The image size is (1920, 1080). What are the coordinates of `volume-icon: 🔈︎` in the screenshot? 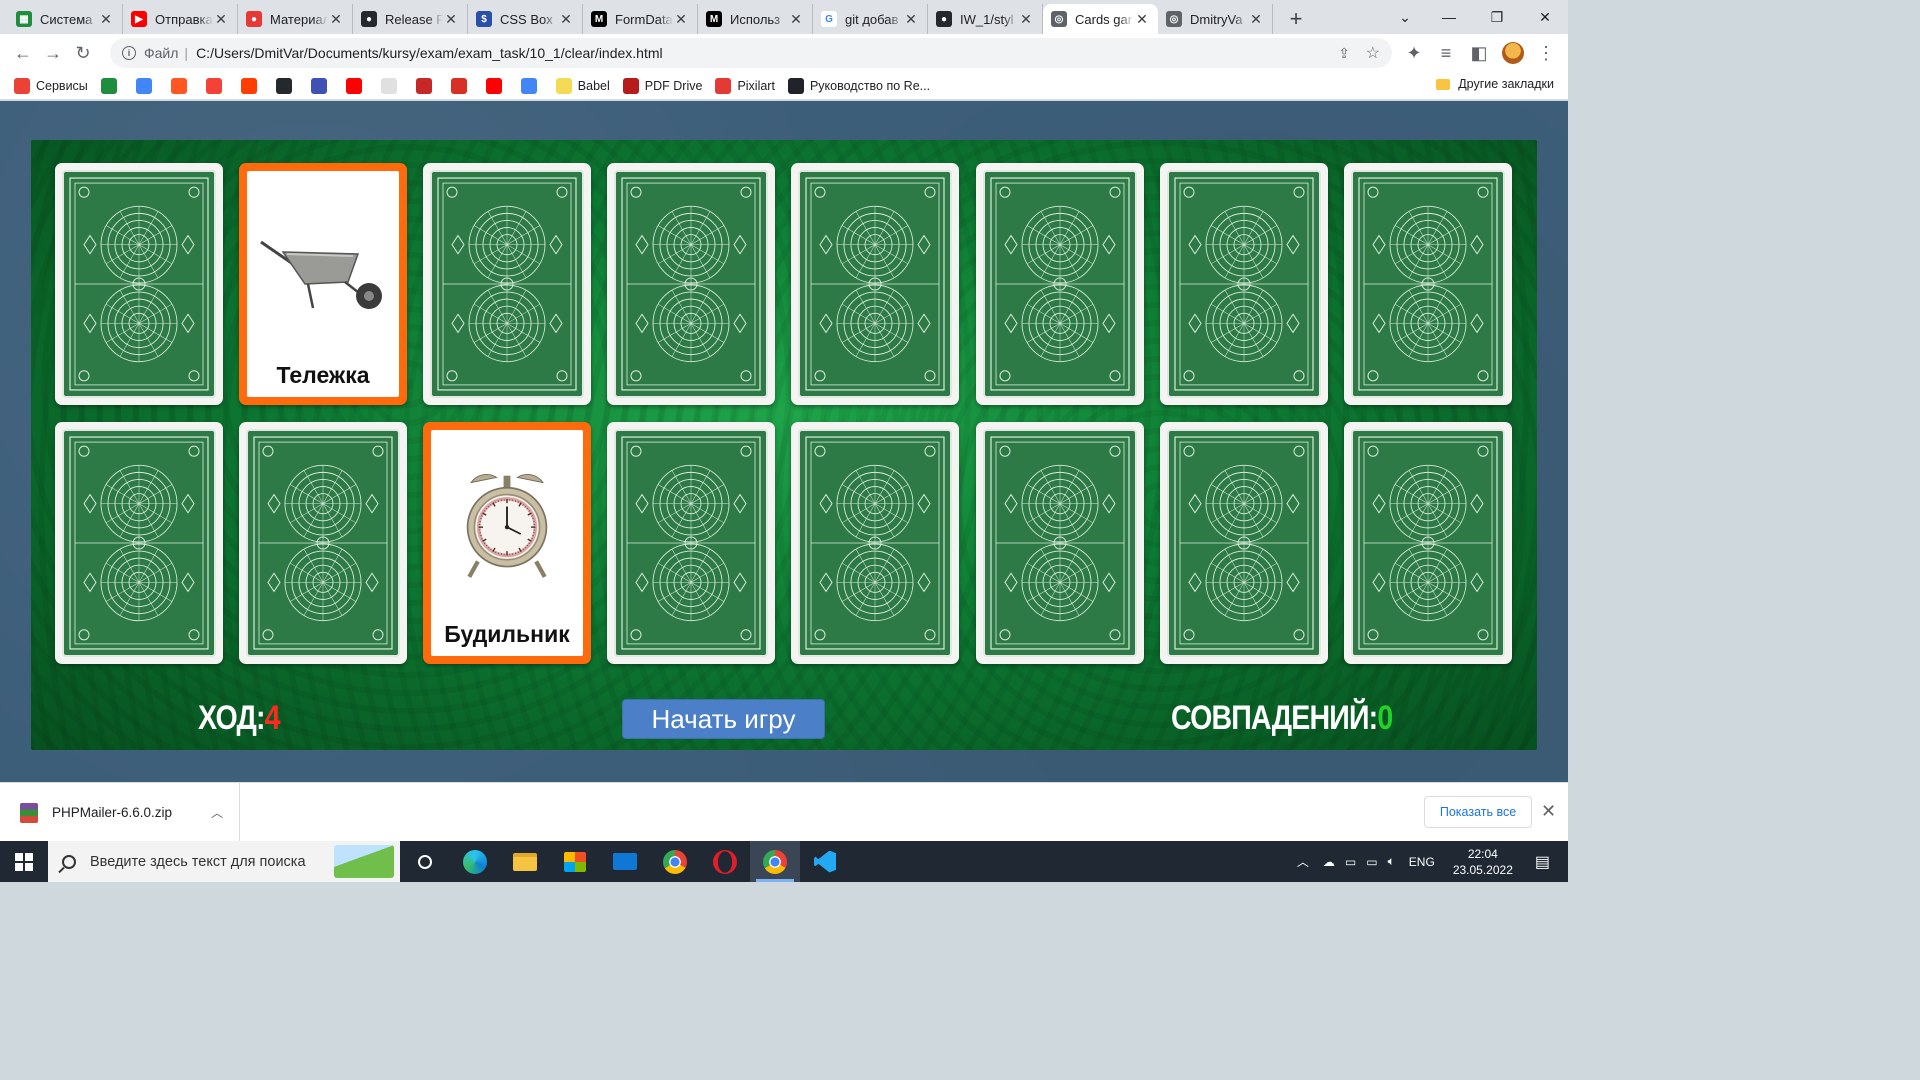 It's located at (1391, 861).